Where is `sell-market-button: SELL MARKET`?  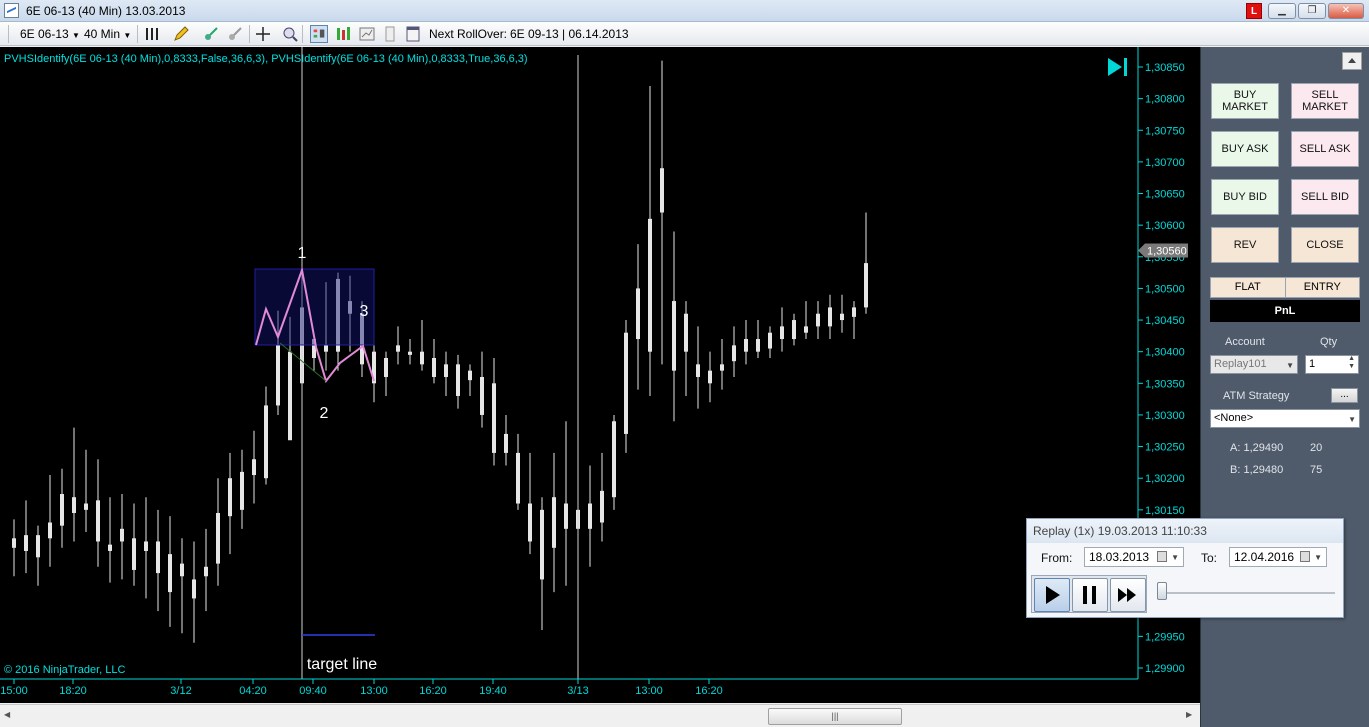
sell-market-button: SELL MARKET is located at coordinates (1325, 101).